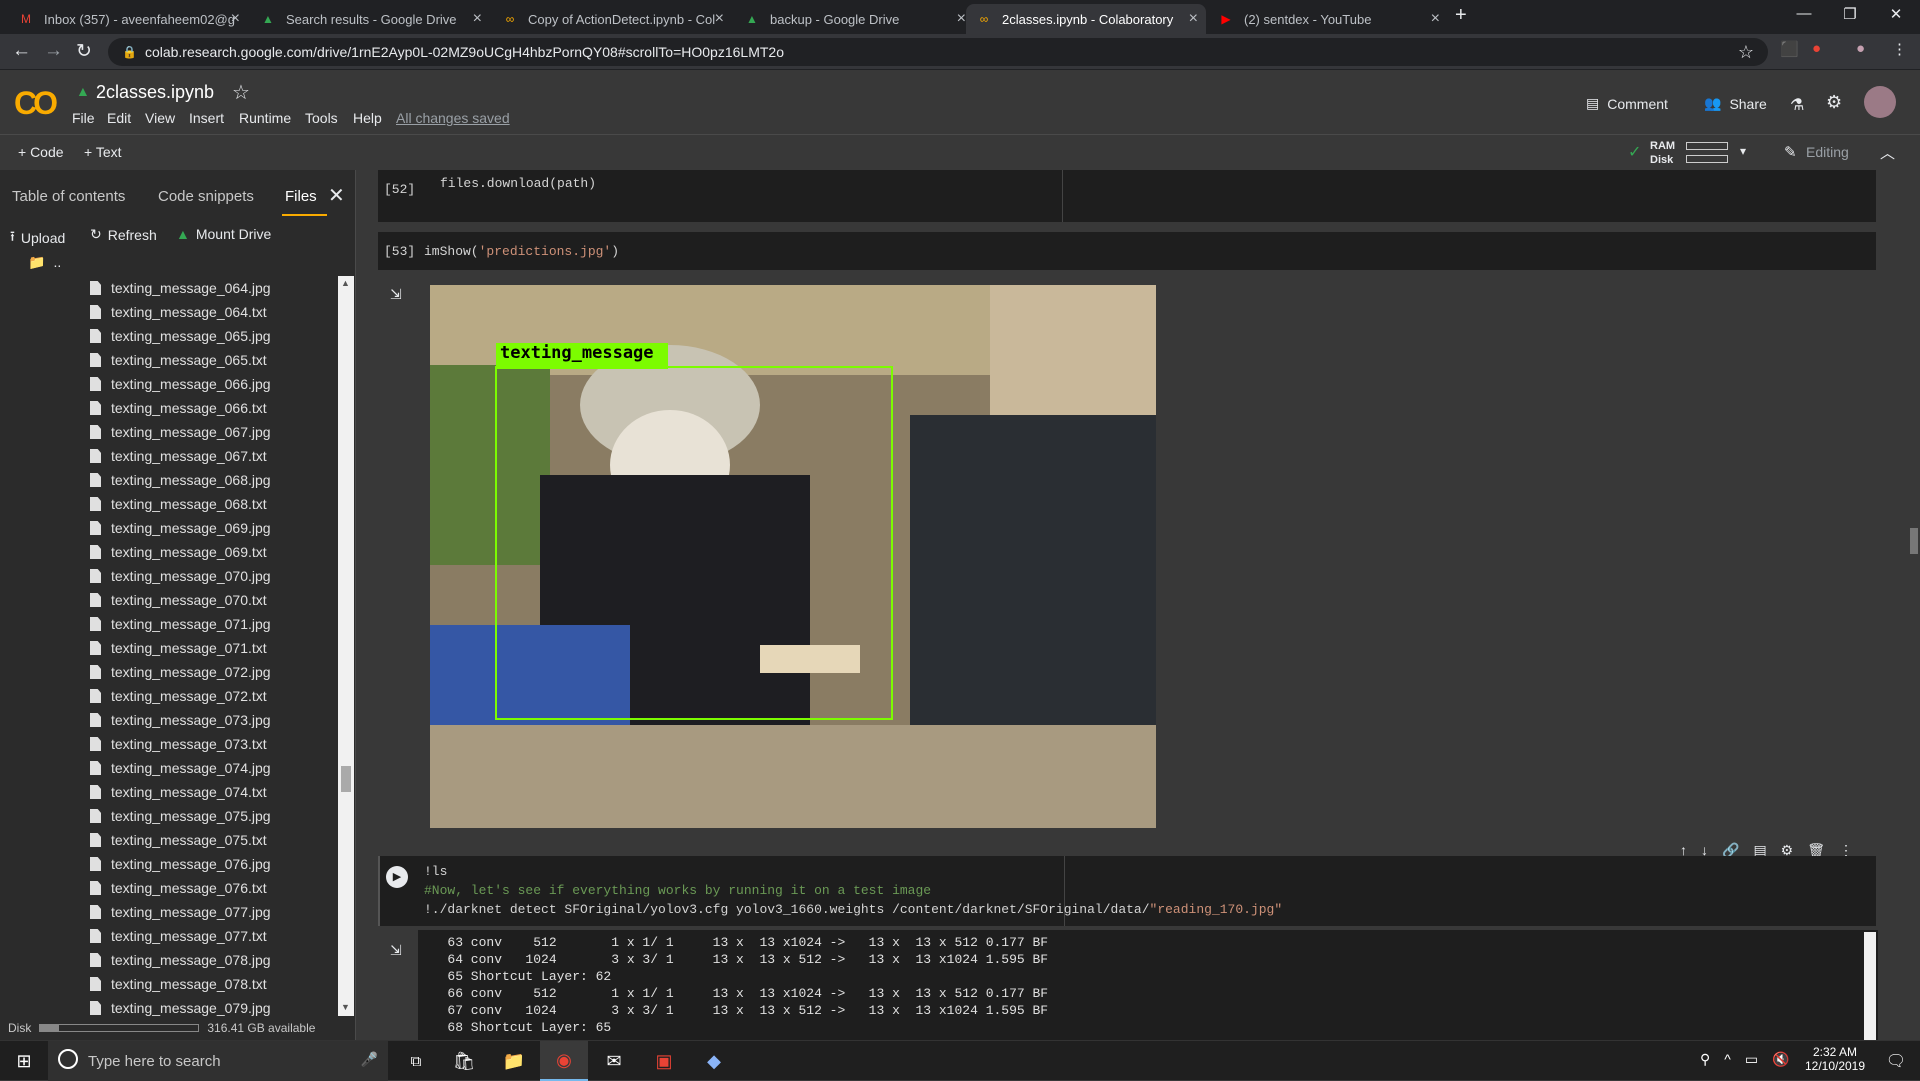 The image size is (1920, 1081). I want to click on file-item: texting_message_067.txt, so click(170, 456).